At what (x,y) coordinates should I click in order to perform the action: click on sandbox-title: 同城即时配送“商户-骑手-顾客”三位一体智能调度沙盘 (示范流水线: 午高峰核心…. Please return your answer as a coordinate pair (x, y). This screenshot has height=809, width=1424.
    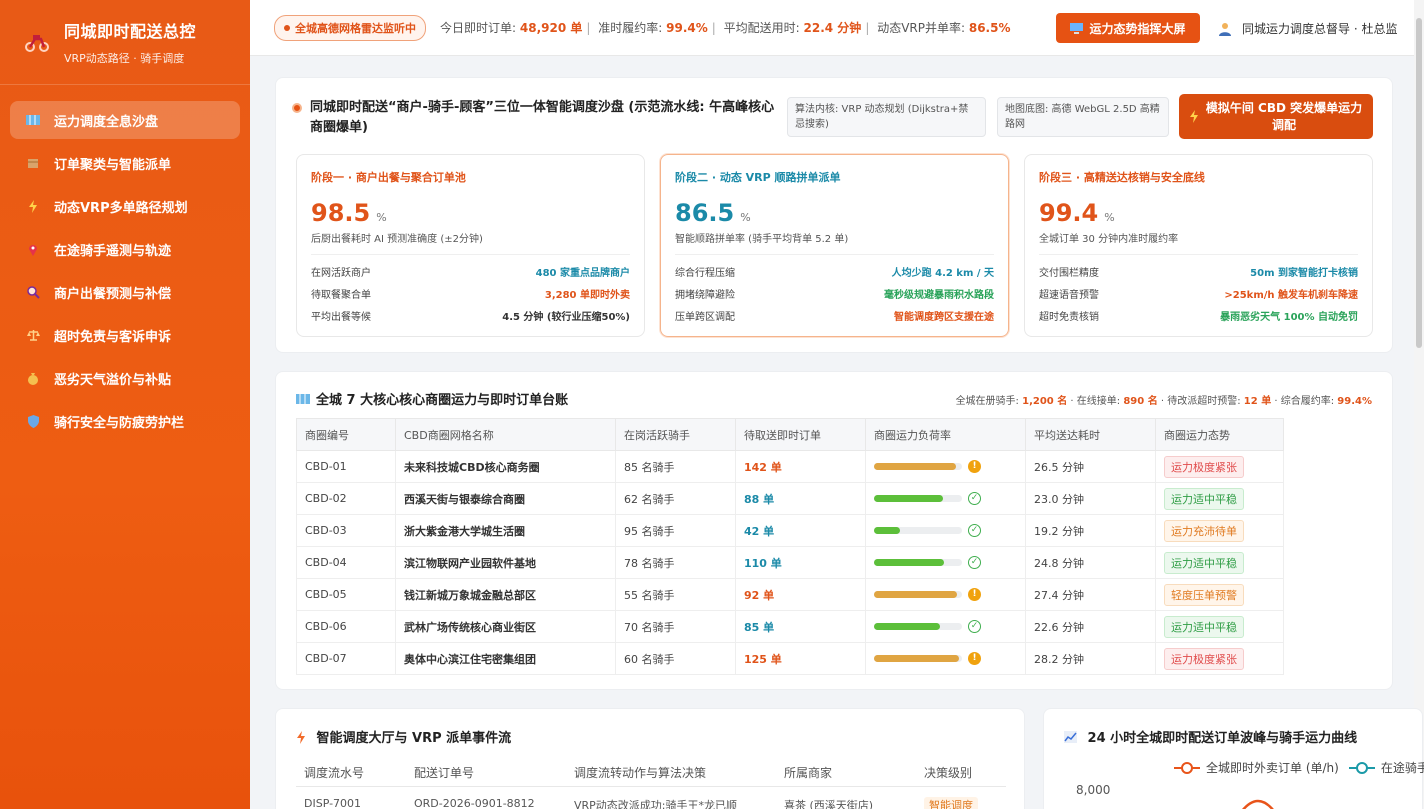
    Looking at the image, I should click on (535, 118).